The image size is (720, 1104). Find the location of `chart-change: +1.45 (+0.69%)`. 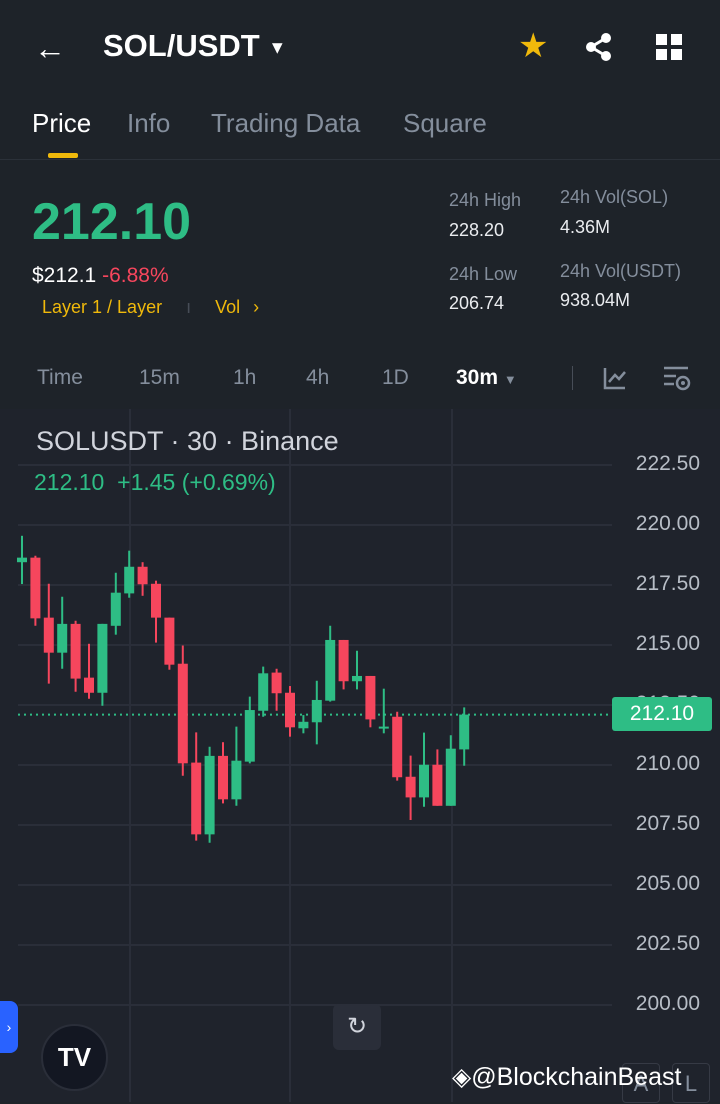

chart-change: +1.45 (+0.69%) is located at coordinates (196, 482).